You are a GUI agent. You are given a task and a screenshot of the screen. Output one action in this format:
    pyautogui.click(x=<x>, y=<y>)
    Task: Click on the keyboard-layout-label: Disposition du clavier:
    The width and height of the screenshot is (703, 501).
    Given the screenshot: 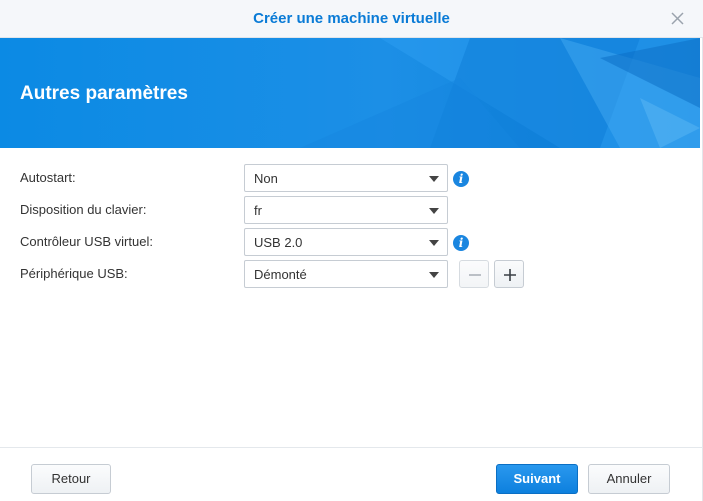 What is the action you would take?
    pyautogui.click(x=83, y=209)
    